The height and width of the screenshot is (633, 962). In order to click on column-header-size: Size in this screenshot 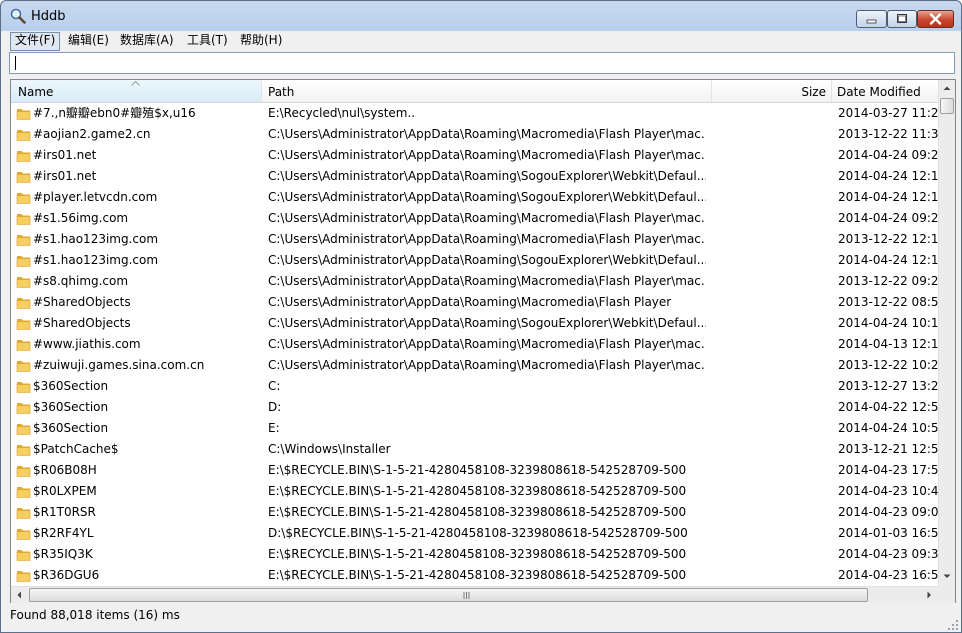, I will do `click(772, 91)`.